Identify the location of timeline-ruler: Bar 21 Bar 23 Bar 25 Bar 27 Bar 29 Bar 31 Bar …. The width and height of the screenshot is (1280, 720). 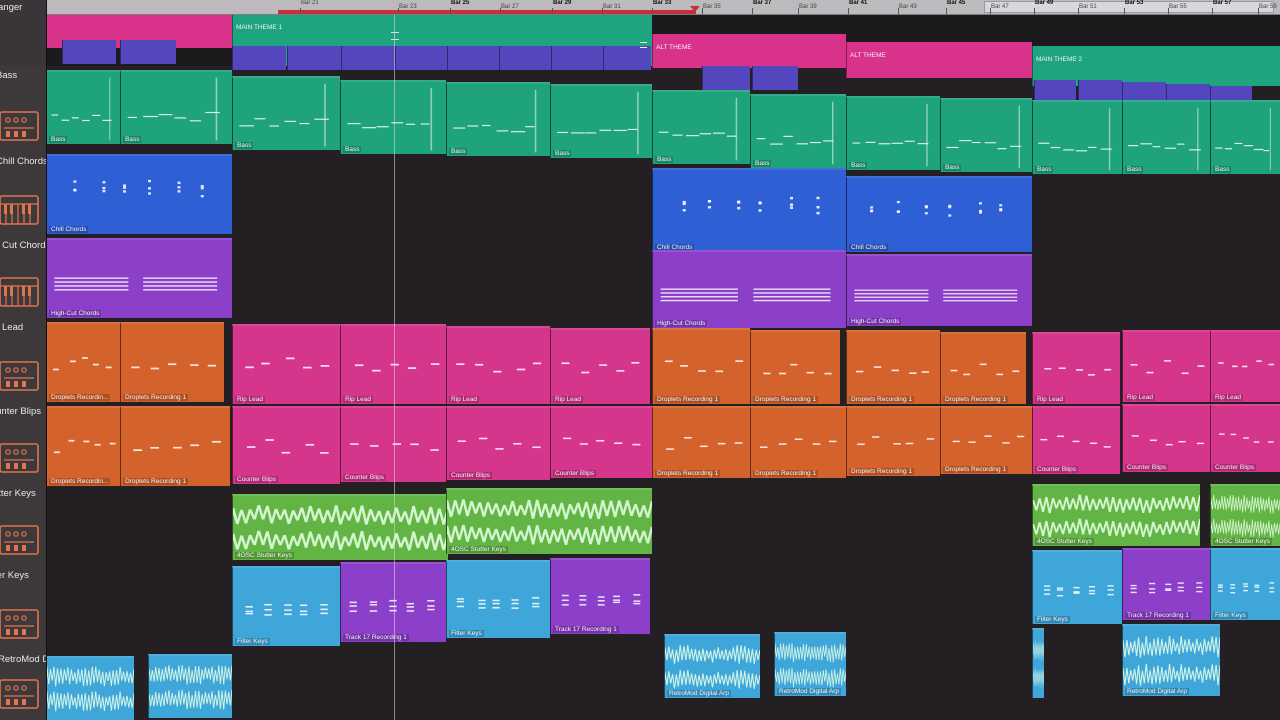
(663, 7).